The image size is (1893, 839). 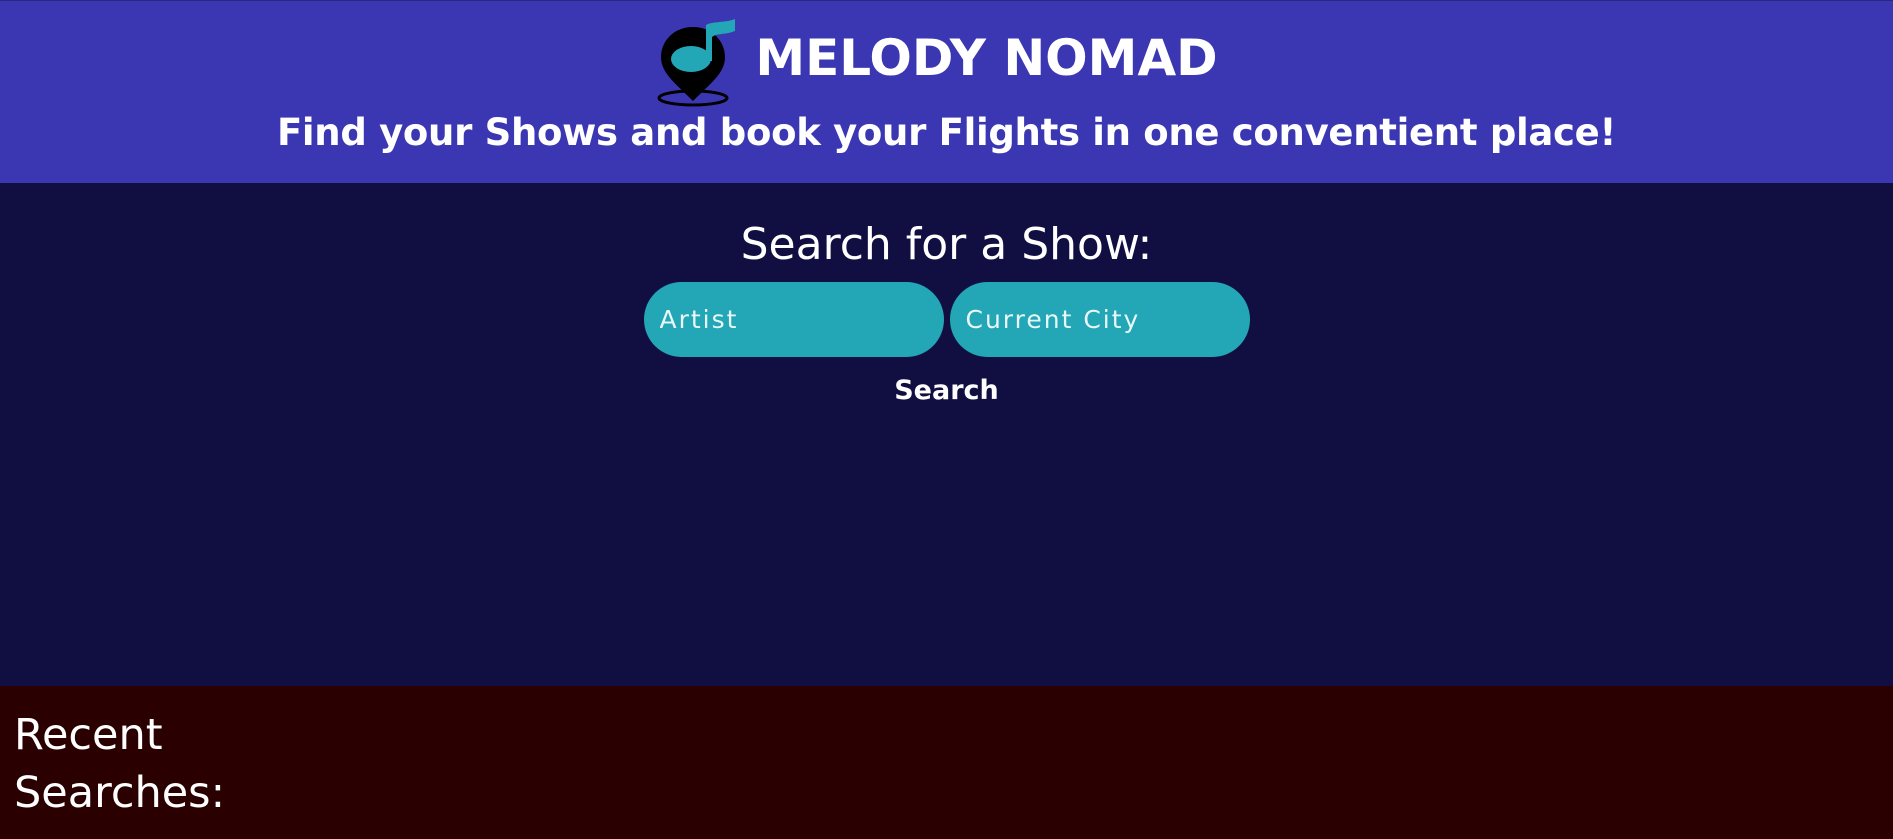 What do you see at coordinates (793, 319) in the screenshot?
I see `artist-input` at bounding box center [793, 319].